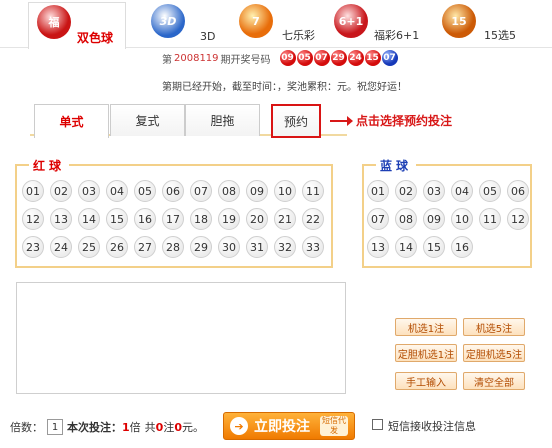  I want to click on blue-ball-option: 07, so click(378, 219).